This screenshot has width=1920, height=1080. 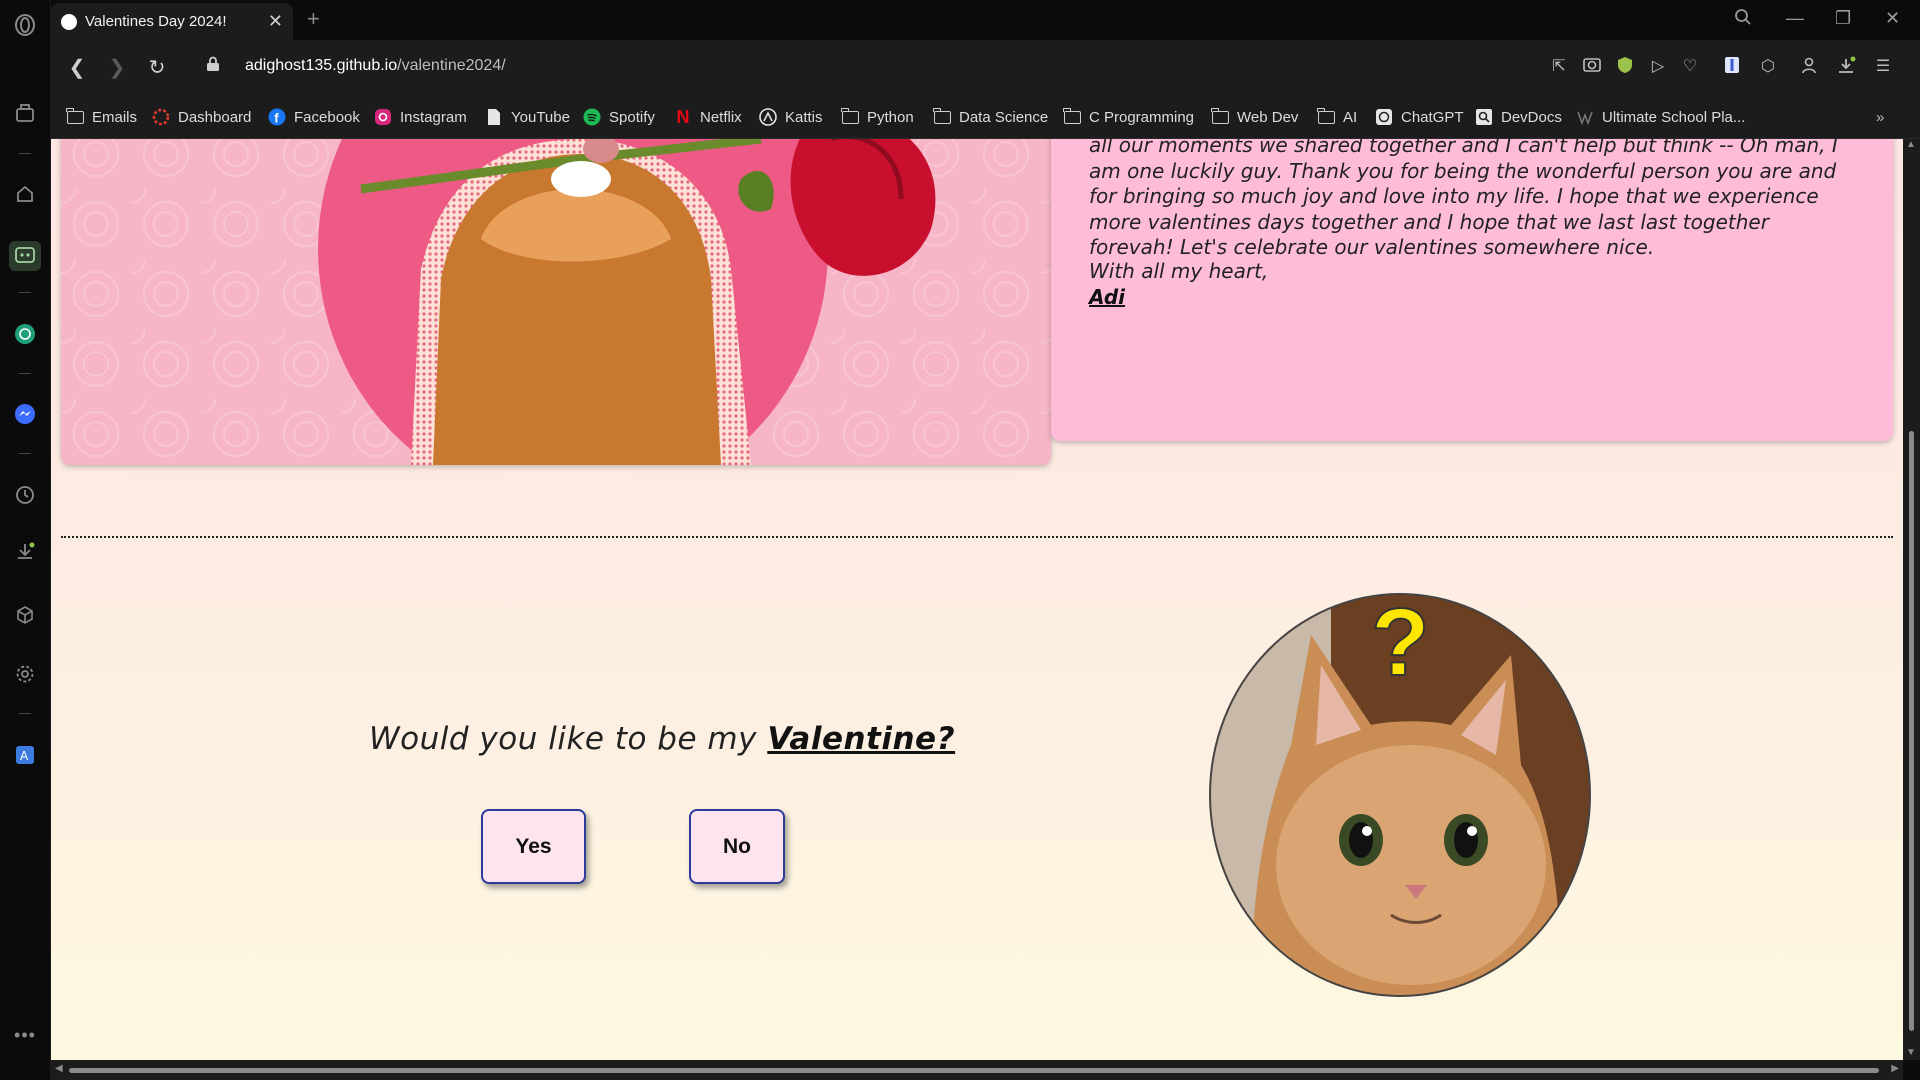 I want to click on bookmark-data-science: Data Science, so click(x=990, y=117).